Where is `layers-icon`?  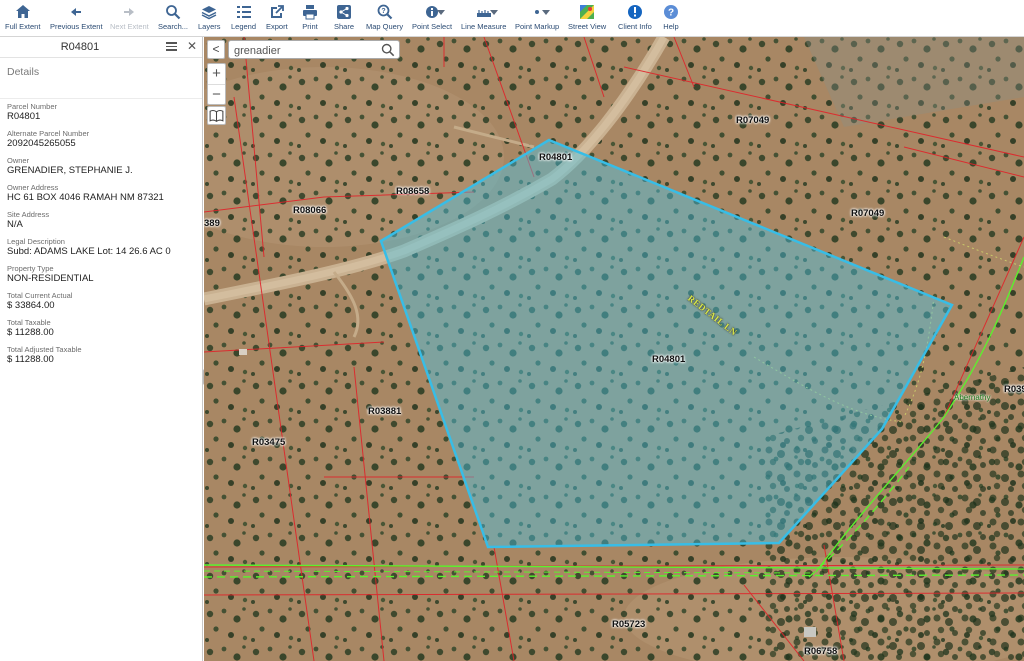 layers-icon is located at coordinates (209, 13).